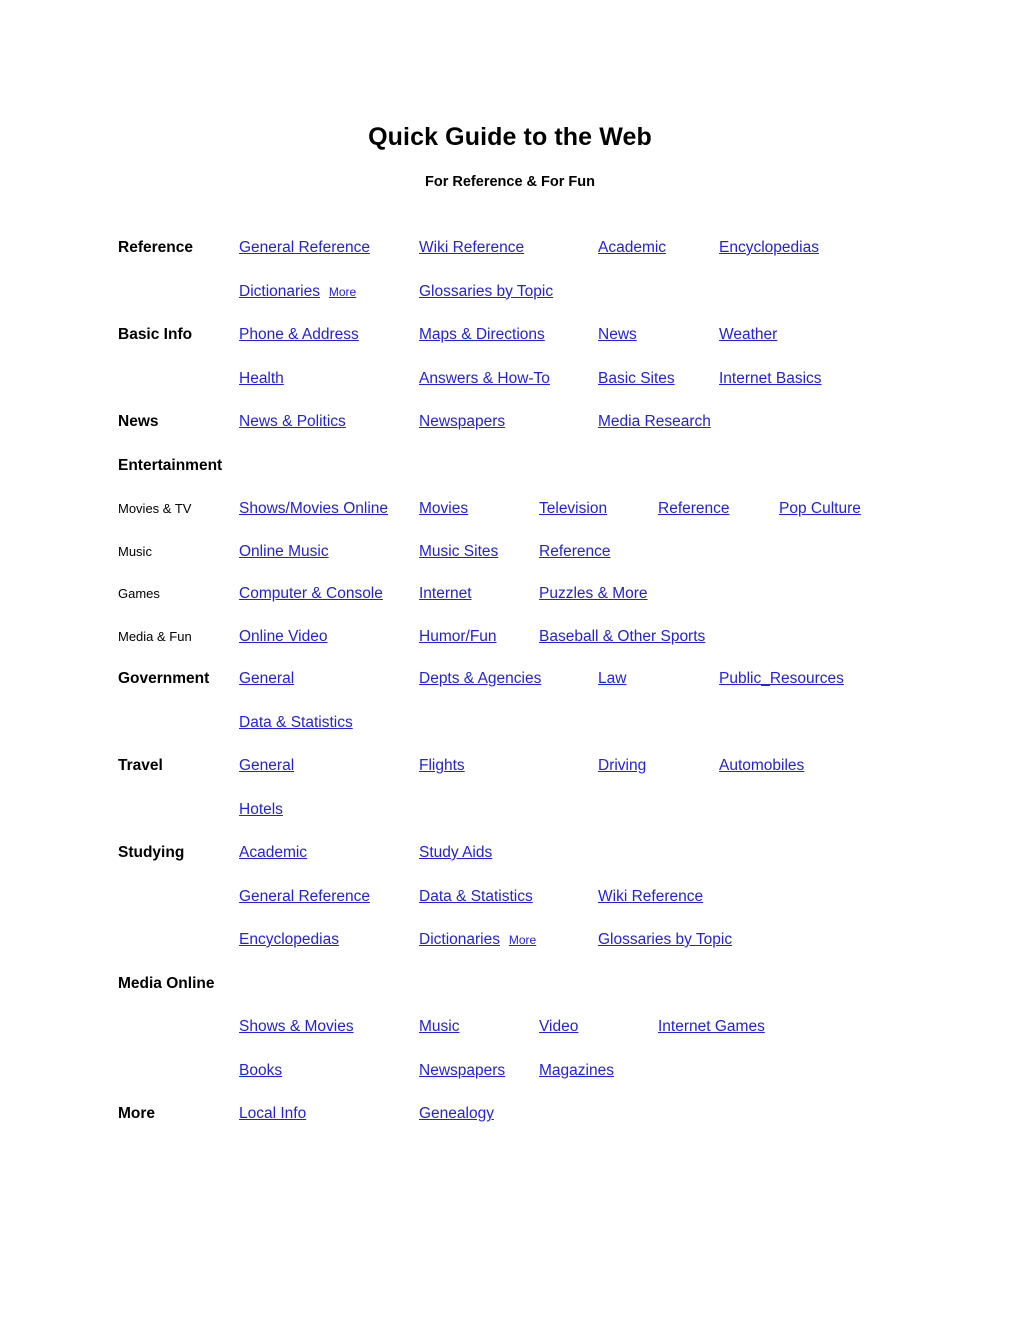 The width and height of the screenshot is (1020, 1320). What do you see at coordinates (279, 291) in the screenshot?
I see `link-dictionaries: Dictionaries` at bounding box center [279, 291].